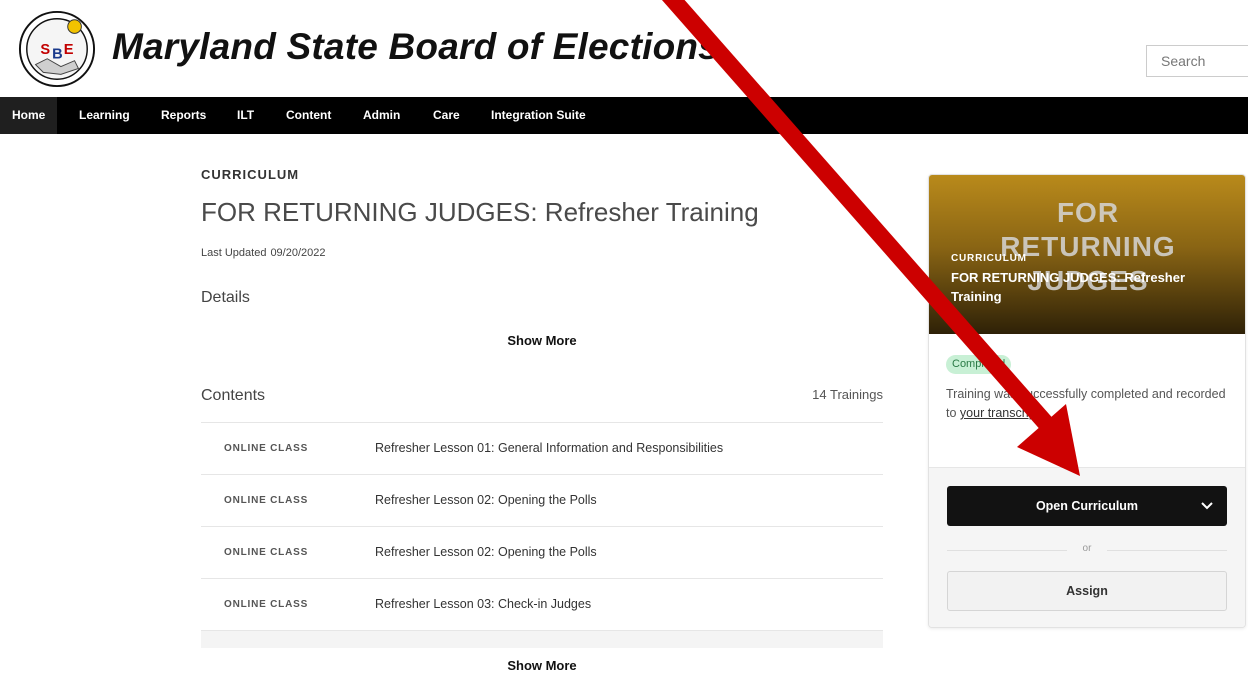  Describe the element at coordinates (1068, 287) in the screenshot. I see `card-title: FOR RETURNING JUDGES: Refresher Training` at that location.